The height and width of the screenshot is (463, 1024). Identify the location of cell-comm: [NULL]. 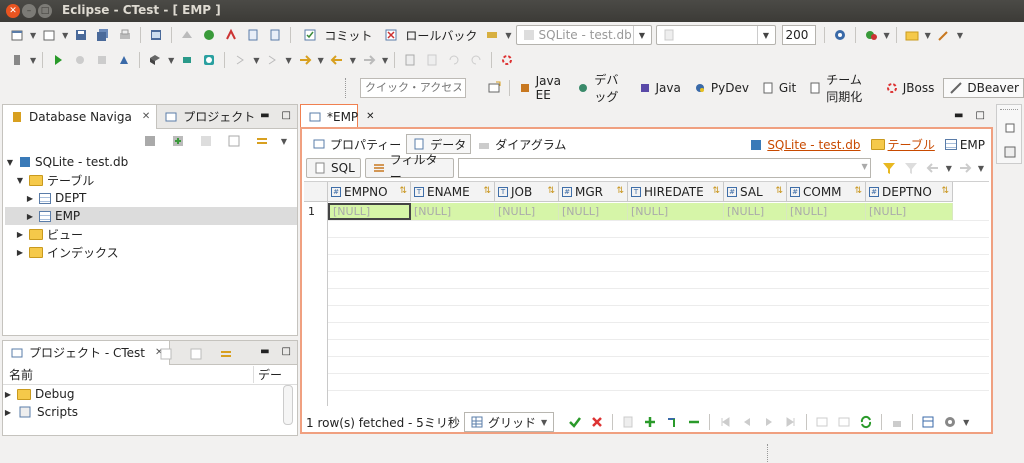
(826, 211).